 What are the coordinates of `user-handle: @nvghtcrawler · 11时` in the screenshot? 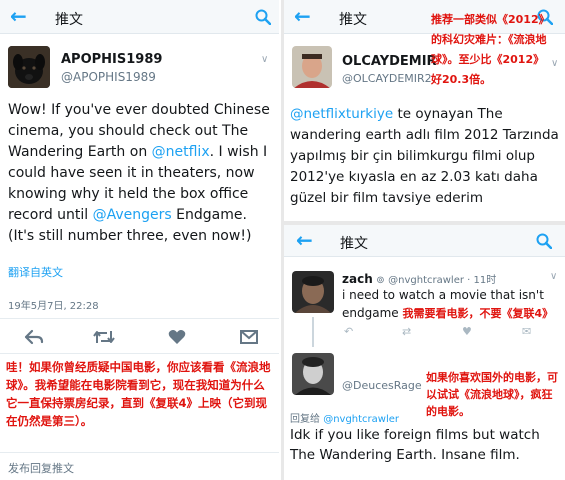 It's located at (442, 280).